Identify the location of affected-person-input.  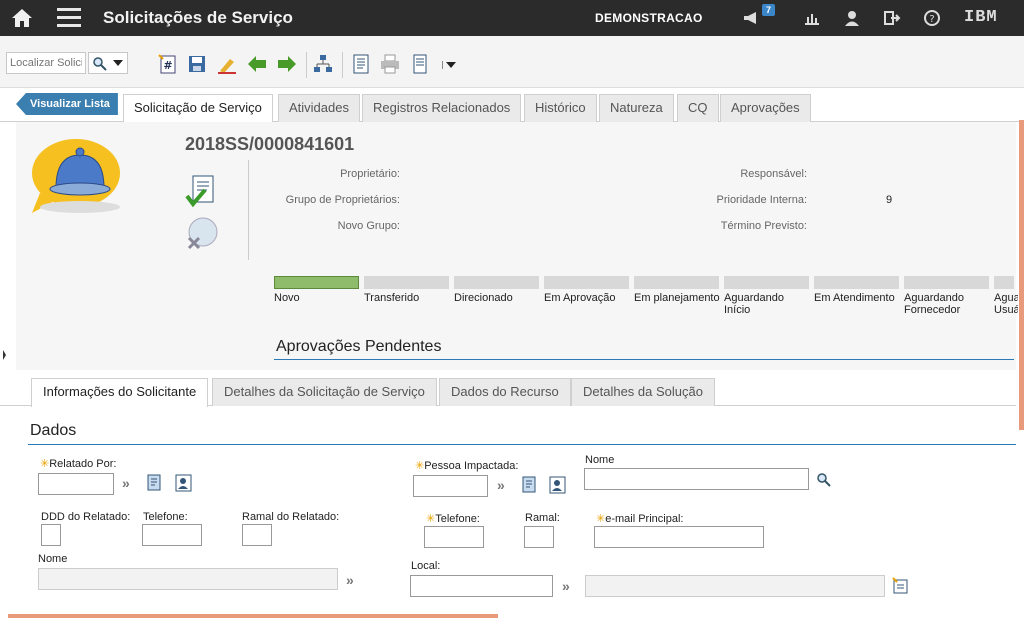
(450, 486).